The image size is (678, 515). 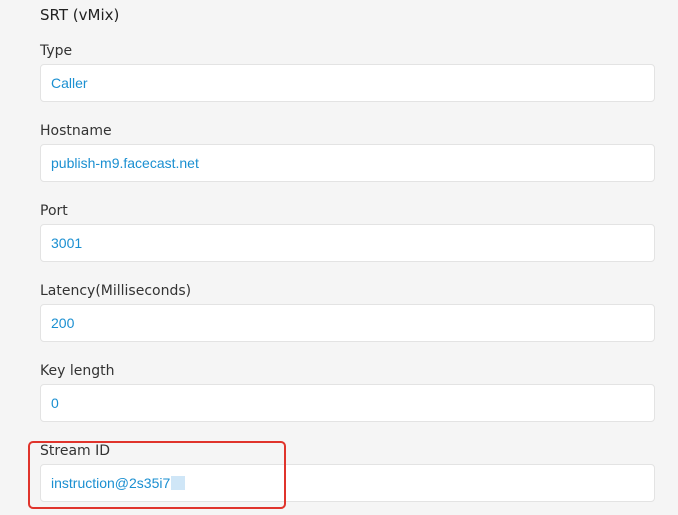 I want to click on hostname-label: Hostname, so click(x=76, y=131).